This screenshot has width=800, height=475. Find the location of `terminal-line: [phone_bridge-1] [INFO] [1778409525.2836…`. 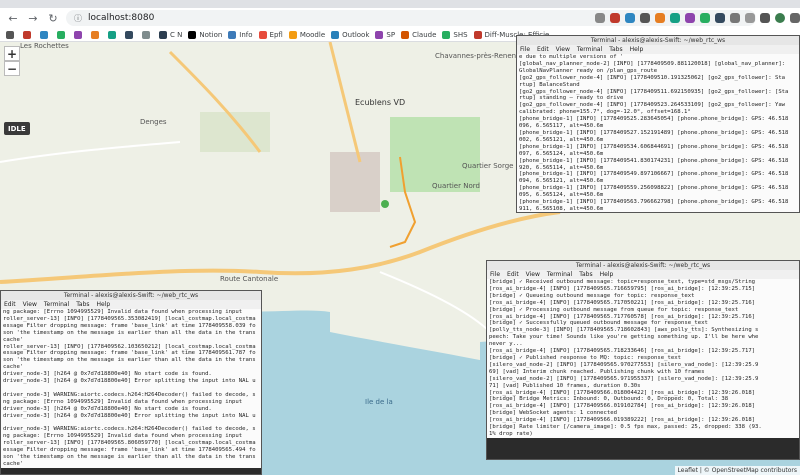

terminal-line: [phone_bridge-1] [INFO] [1778409525.2836… is located at coordinates (654, 119).